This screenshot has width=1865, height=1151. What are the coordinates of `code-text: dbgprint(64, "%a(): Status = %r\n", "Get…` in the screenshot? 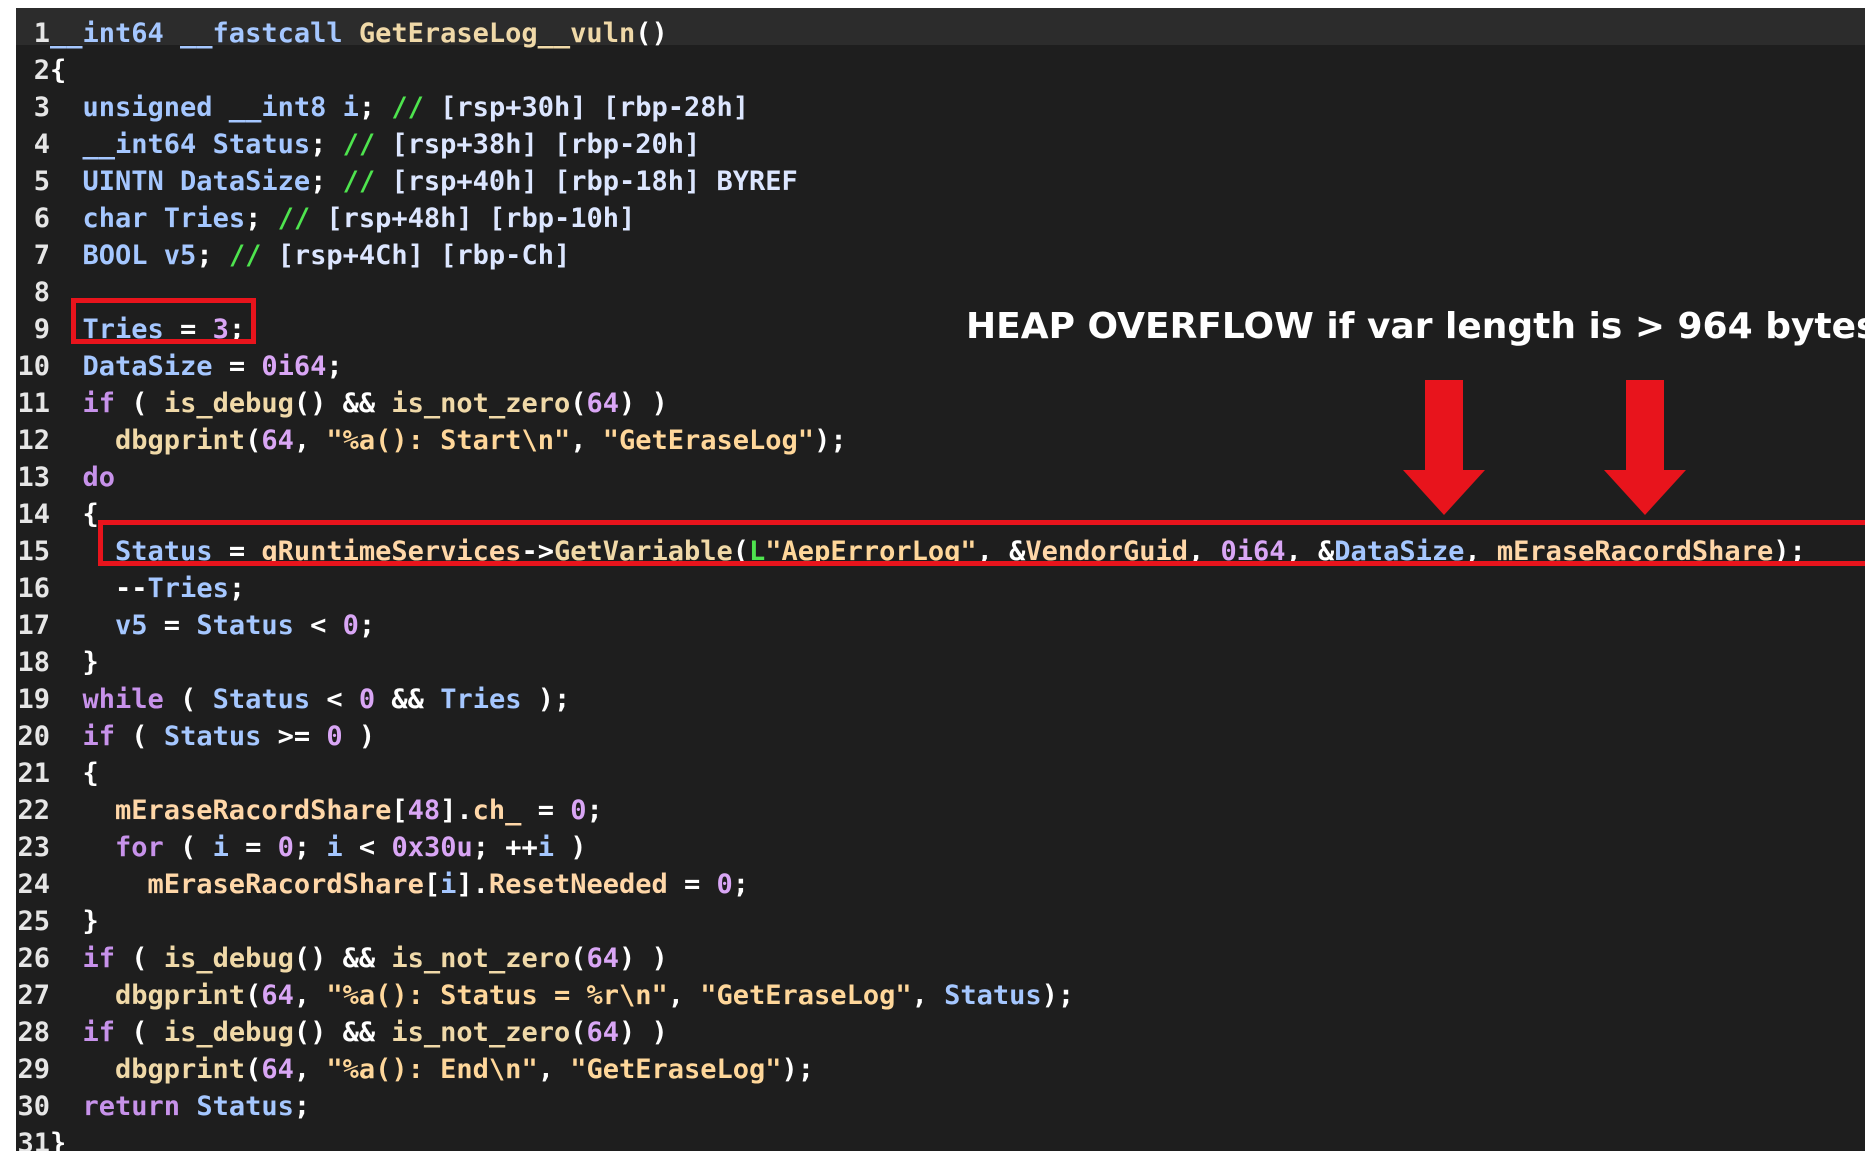 It's located at (562, 995).